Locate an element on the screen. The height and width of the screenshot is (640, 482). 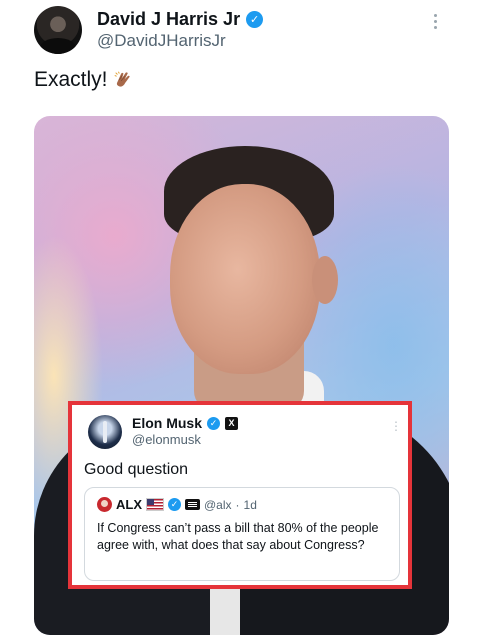
nested-author-handle: @alx is located at coordinates (218, 505).